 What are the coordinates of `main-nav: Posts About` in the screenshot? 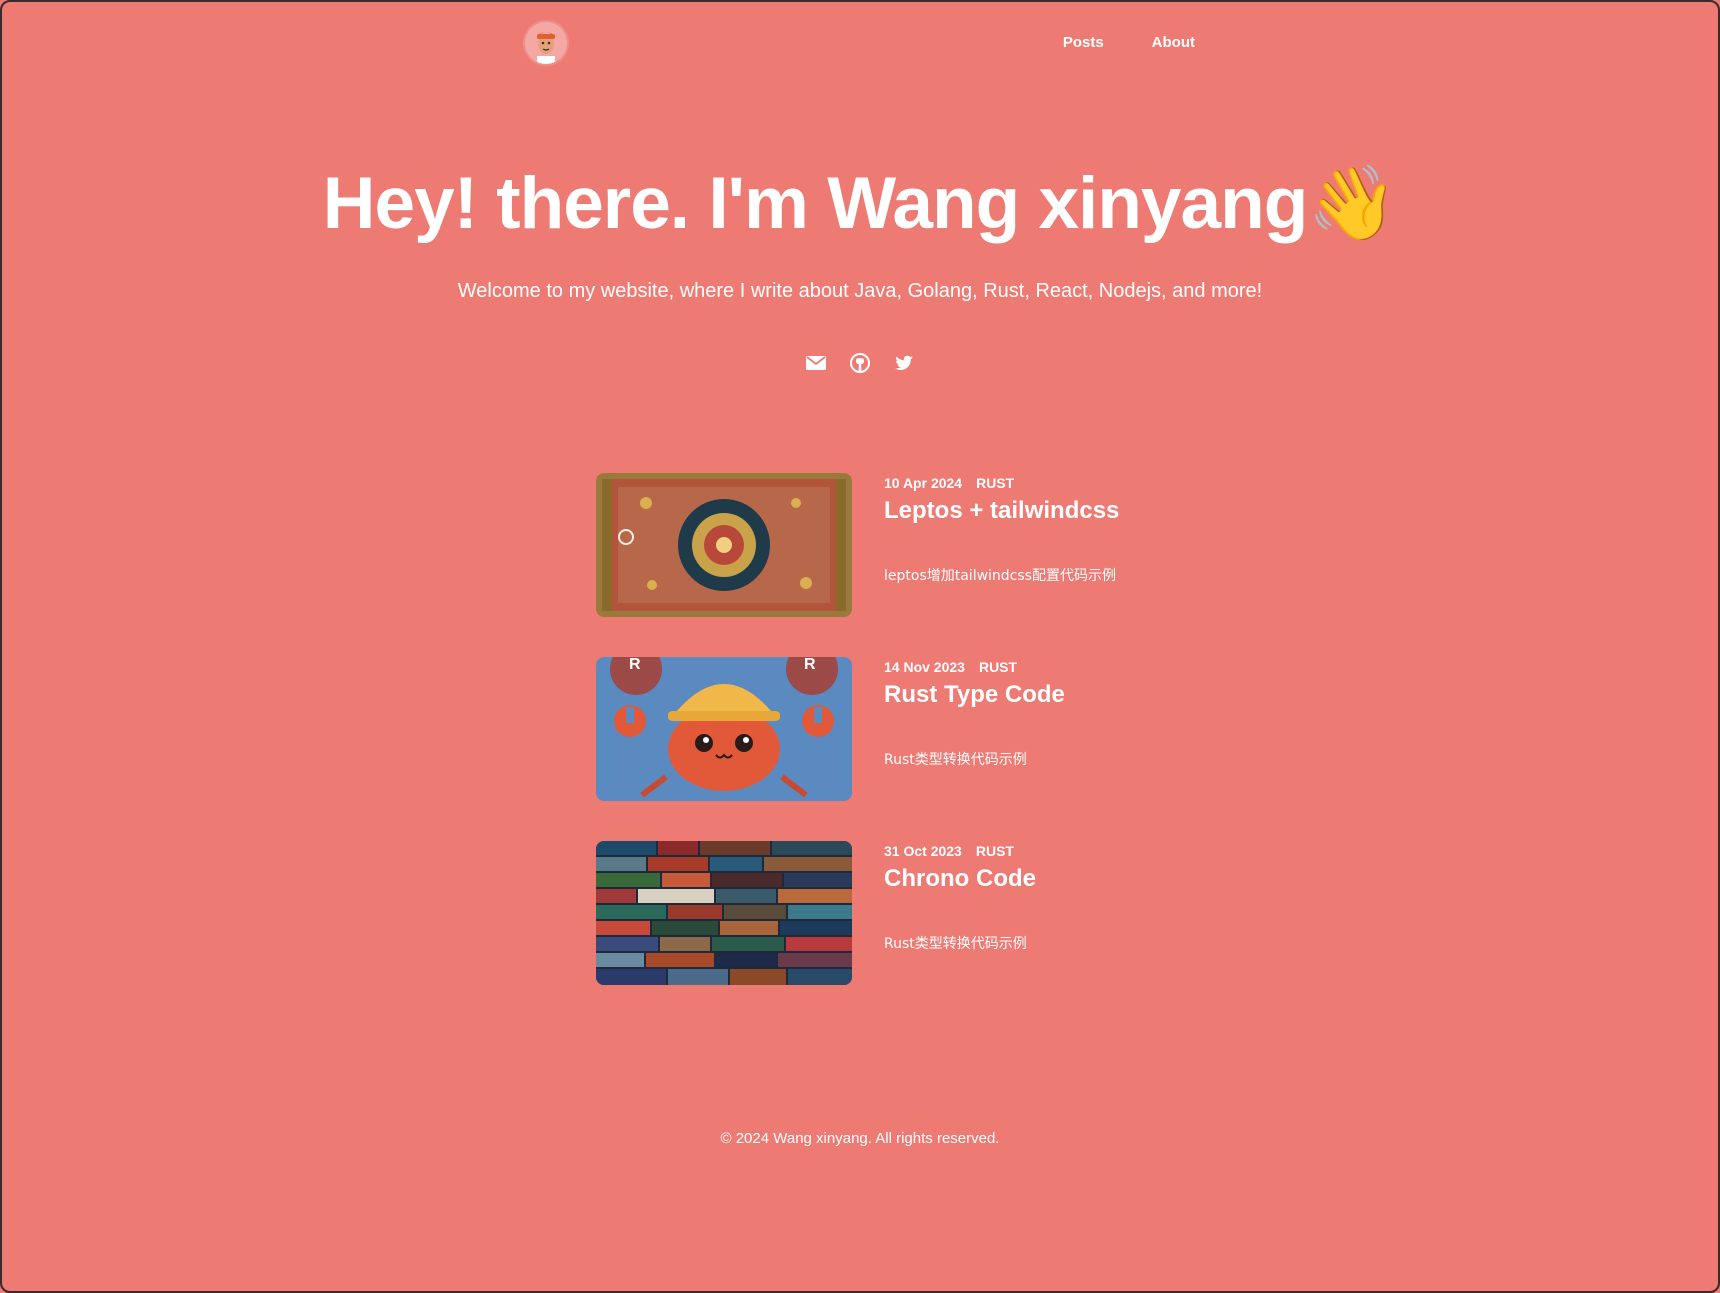 It's located at (1129, 42).